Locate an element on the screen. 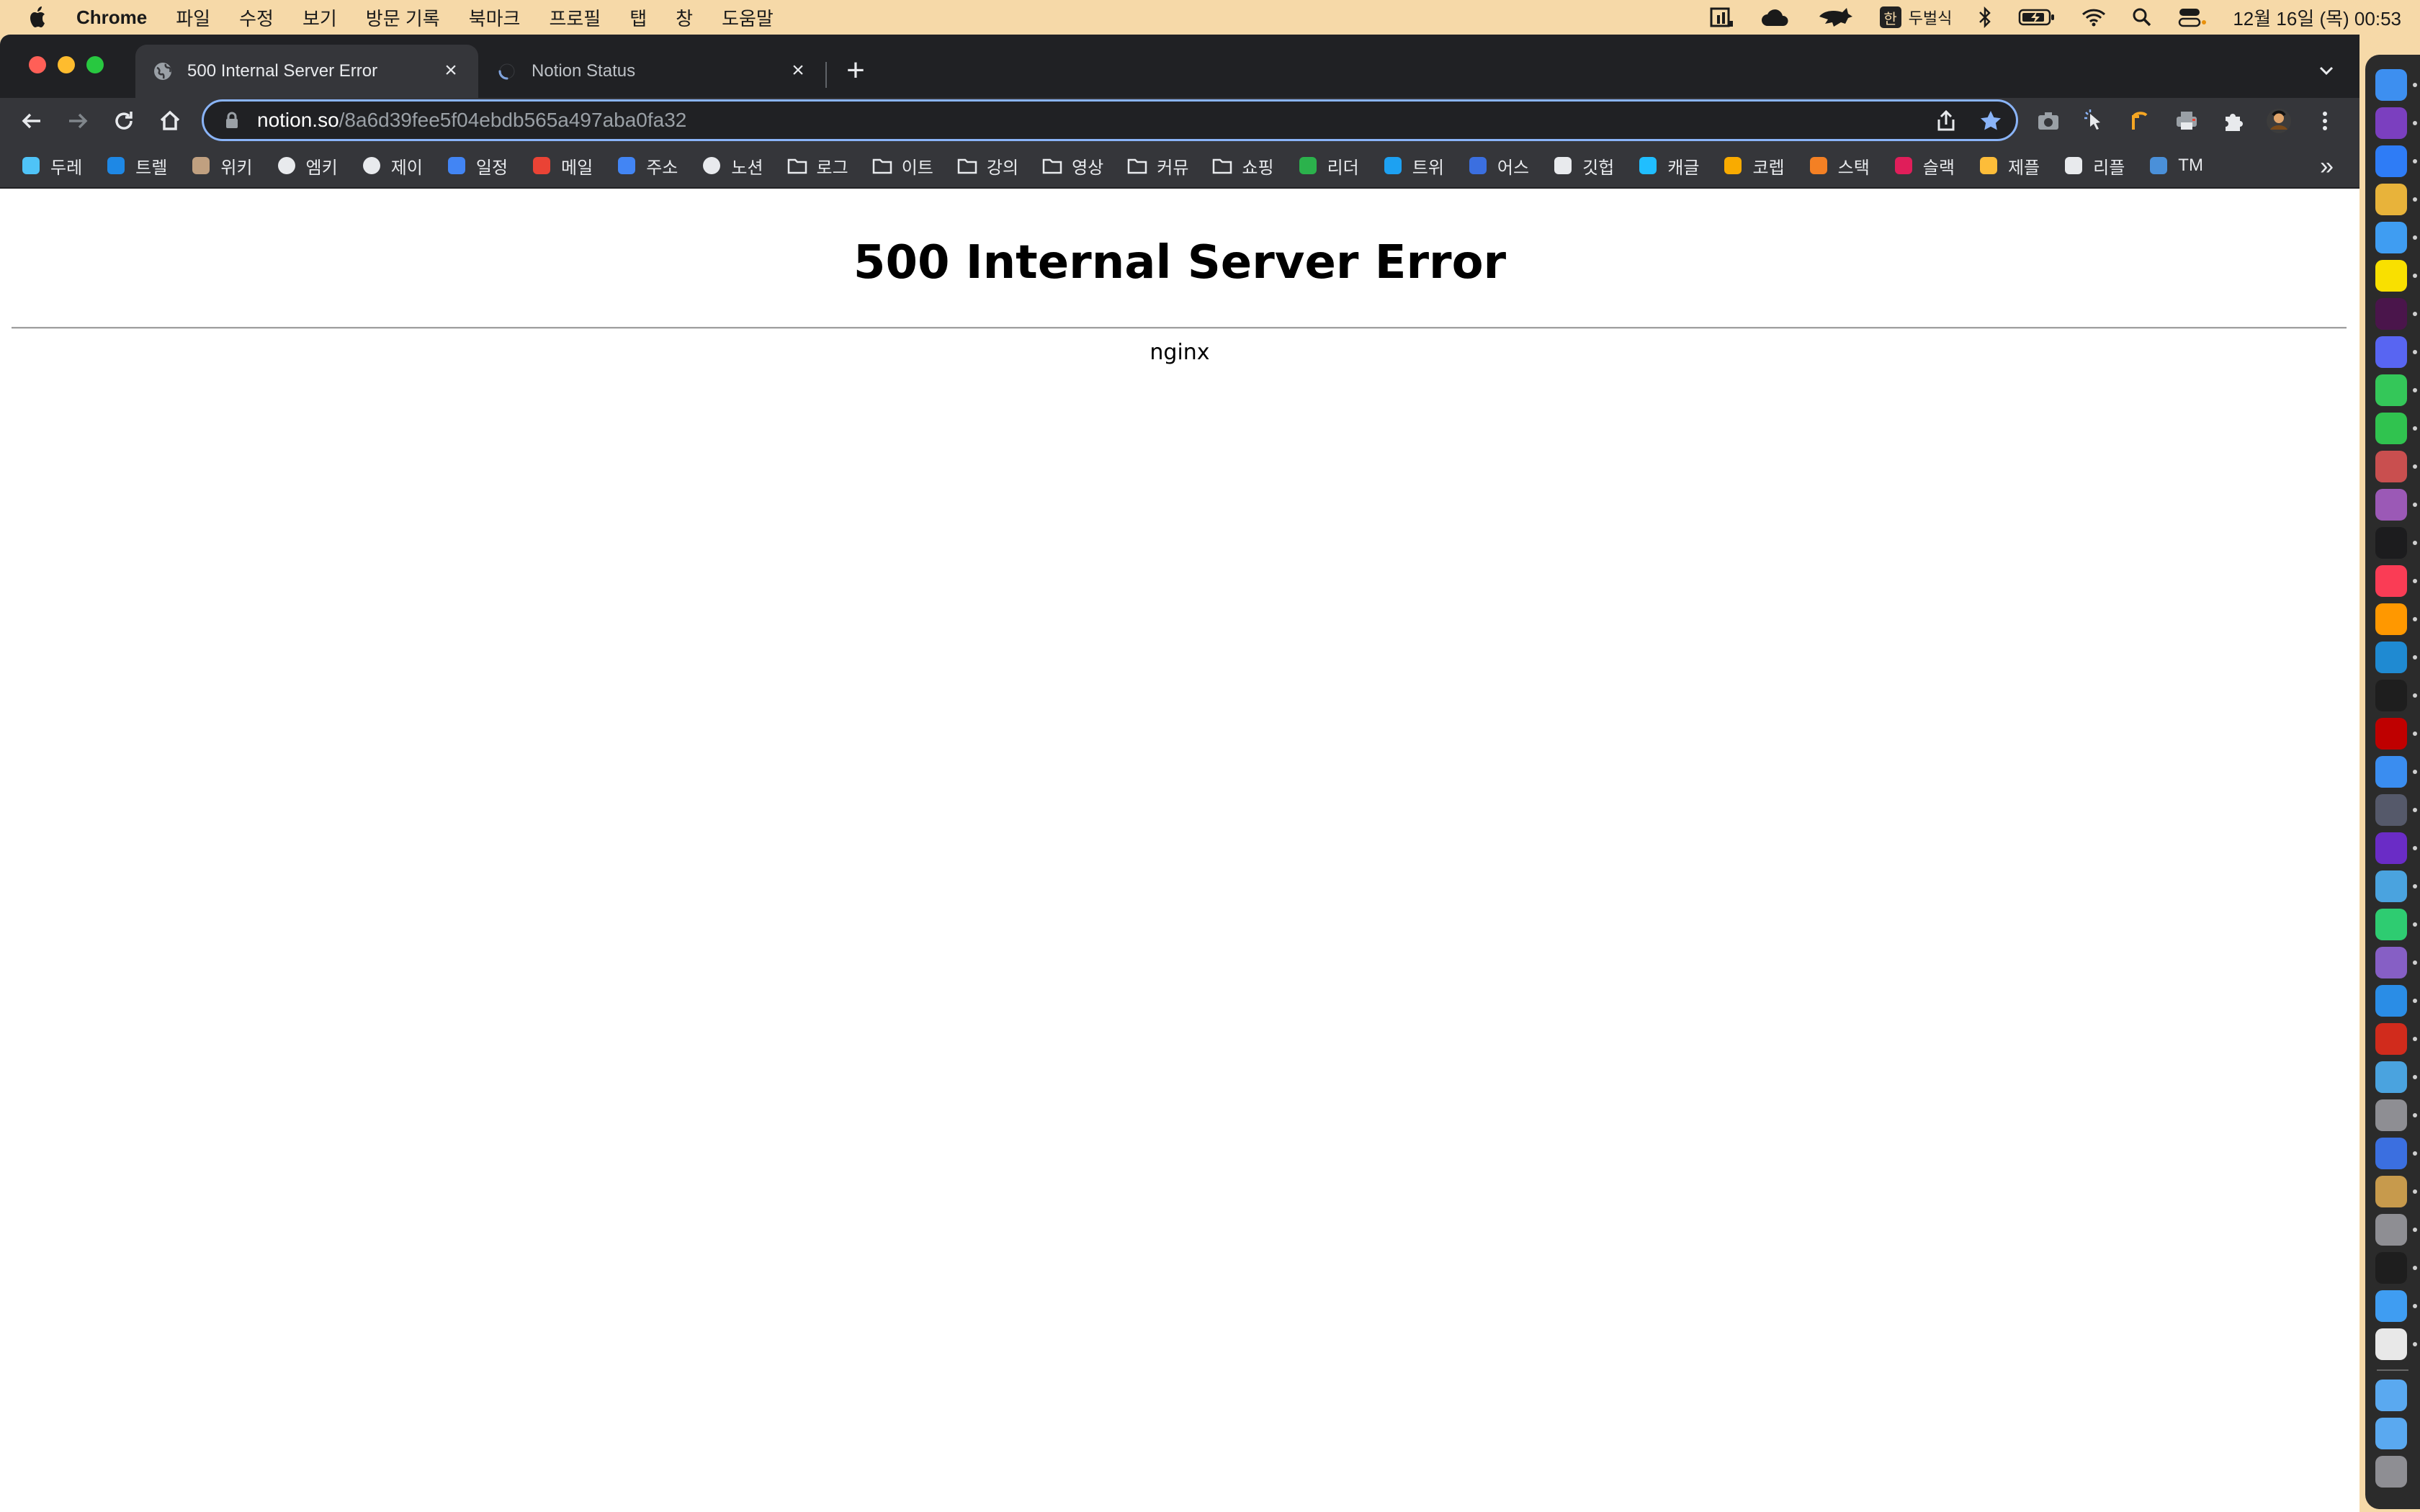 This screenshot has width=2420, height=1512. close-window-button is located at coordinates (37, 64).